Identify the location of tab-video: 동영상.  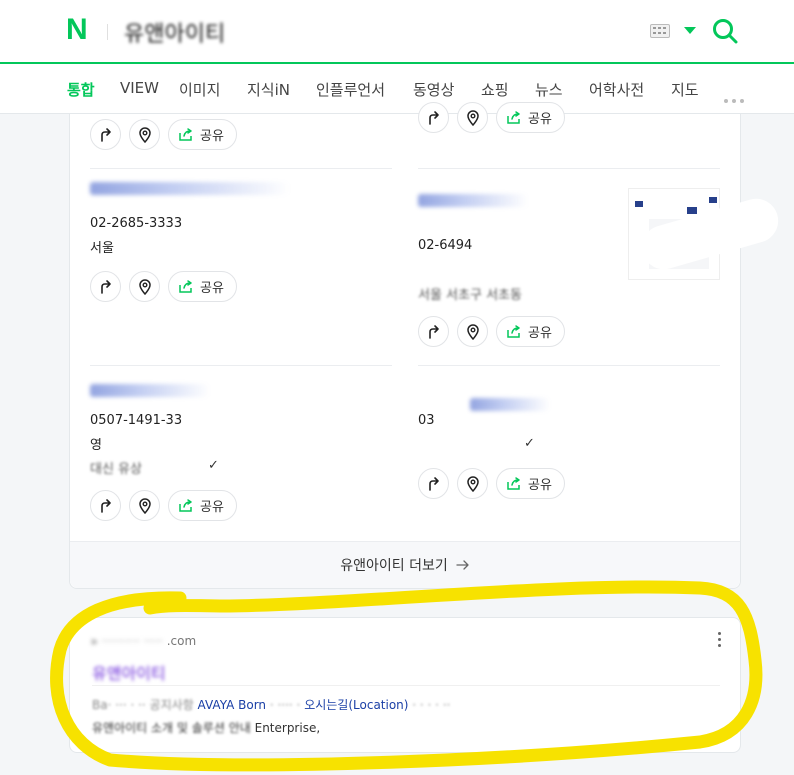
(433, 89).